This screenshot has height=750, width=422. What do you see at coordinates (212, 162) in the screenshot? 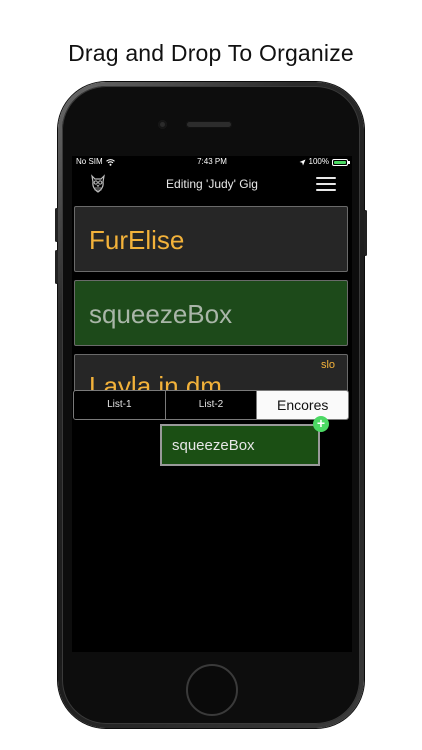
I see `status-bar: No SIM 7:43 PM 100%` at bounding box center [212, 162].